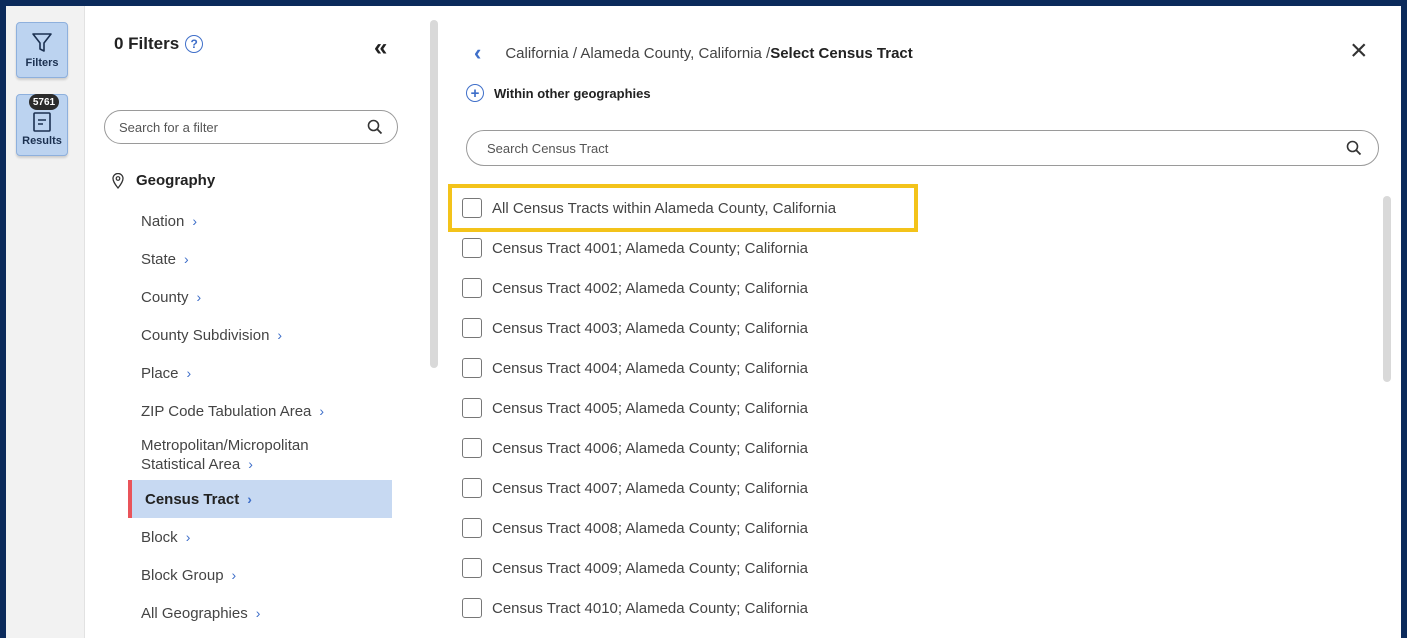  What do you see at coordinates (163, 221) in the screenshot?
I see `geo-item-label: Nation` at bounding box center [163, 221].